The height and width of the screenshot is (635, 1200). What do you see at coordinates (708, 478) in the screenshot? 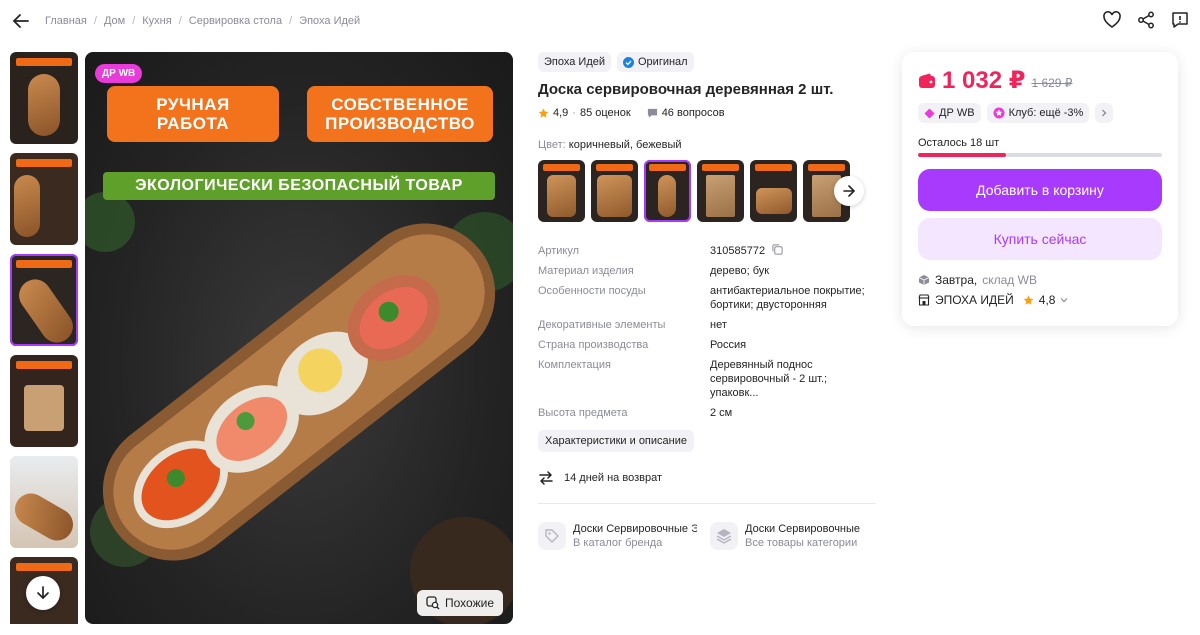
I see `return-info: 14 дней на возврат` at bounding box center [708, 478].